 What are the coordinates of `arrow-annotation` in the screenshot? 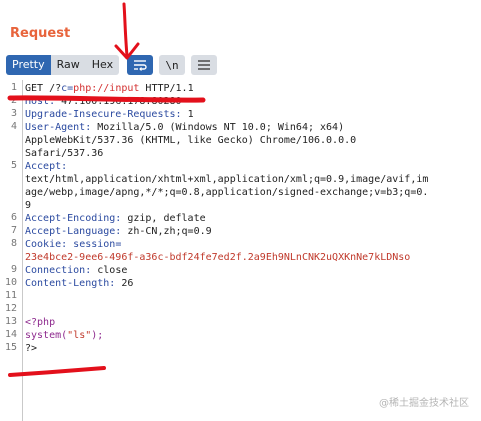 It's located at (125, 30).